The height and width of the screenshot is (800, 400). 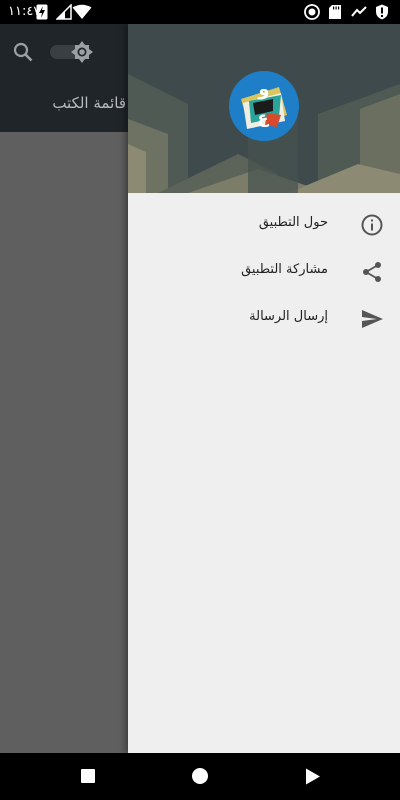 I want to click on wifi-icon, so click(x=82, y=11).